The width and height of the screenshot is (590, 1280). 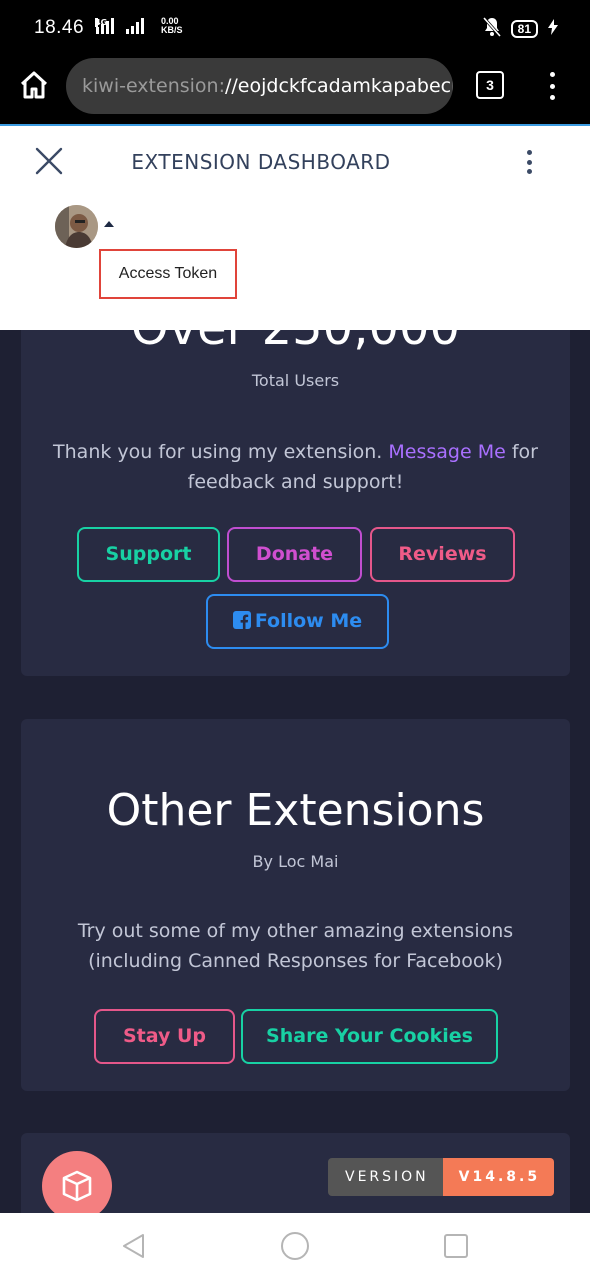 I want to click on version-badge: VERSION V14.8.5, so click(x=441, y=1177).